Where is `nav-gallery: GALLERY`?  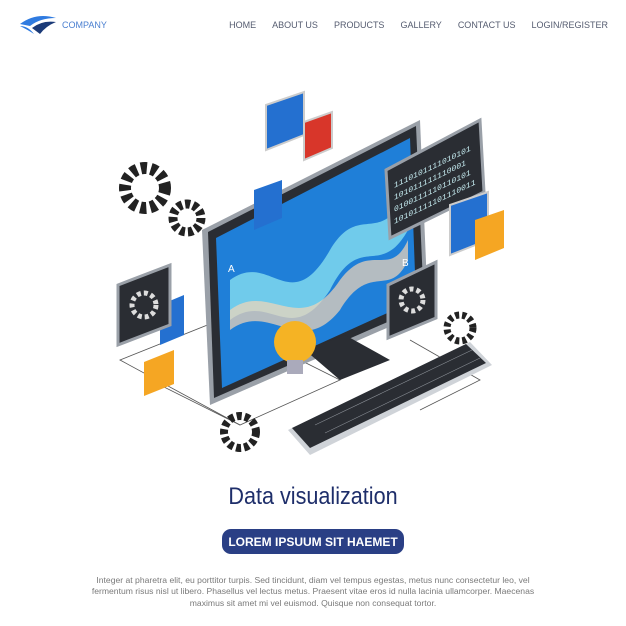 nav-gallery: GALLERY is located at coordinates (420, 25).